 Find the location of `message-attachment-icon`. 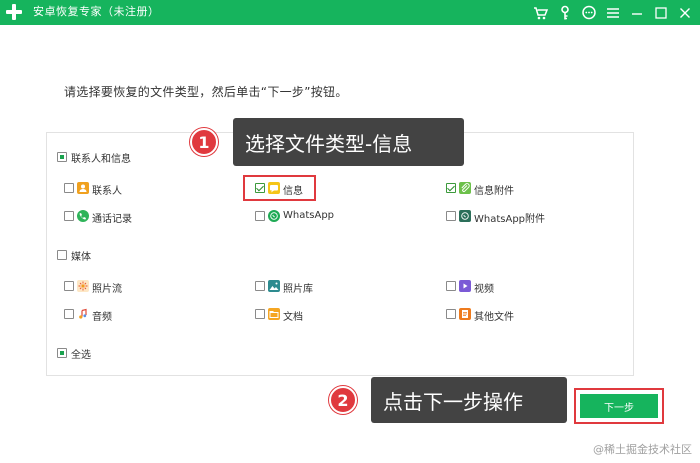

message-attachment-icon is located at coordinates (465, 188).